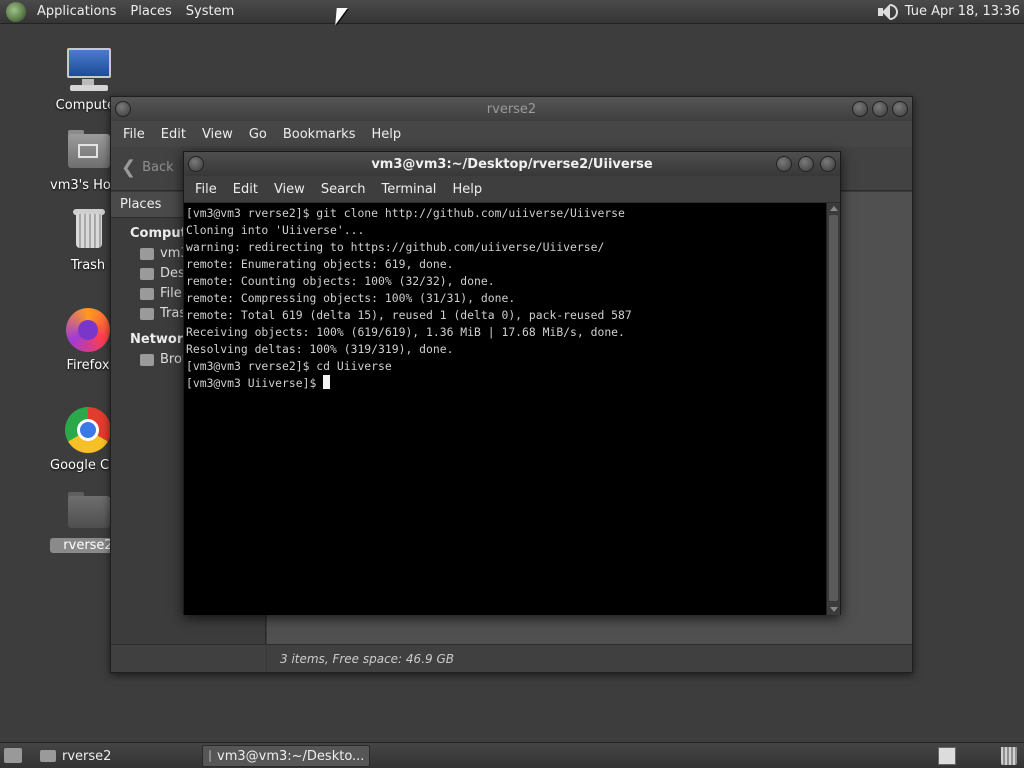 This screenshot has height=768, width=1024. I want to click on volume-icon, so click(886, 12).